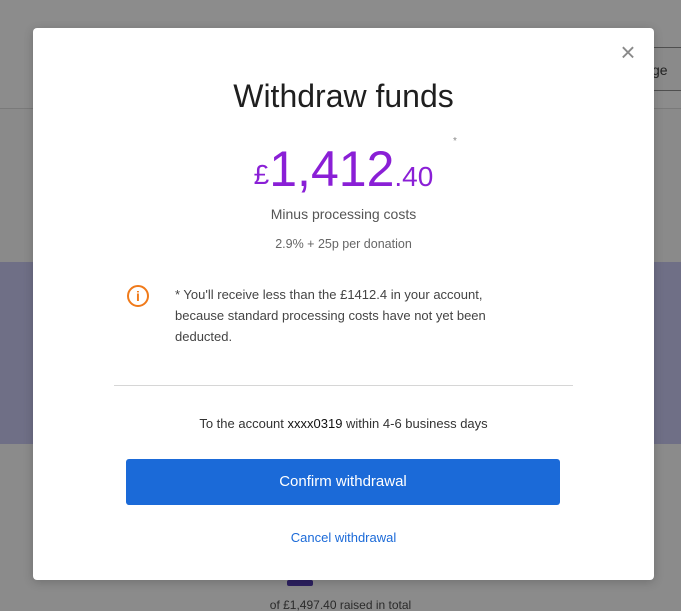 This screenshot has height=611, width=681. I want to click on background-raised-text: of £1,497.40 raised in total, so click(340, 604).